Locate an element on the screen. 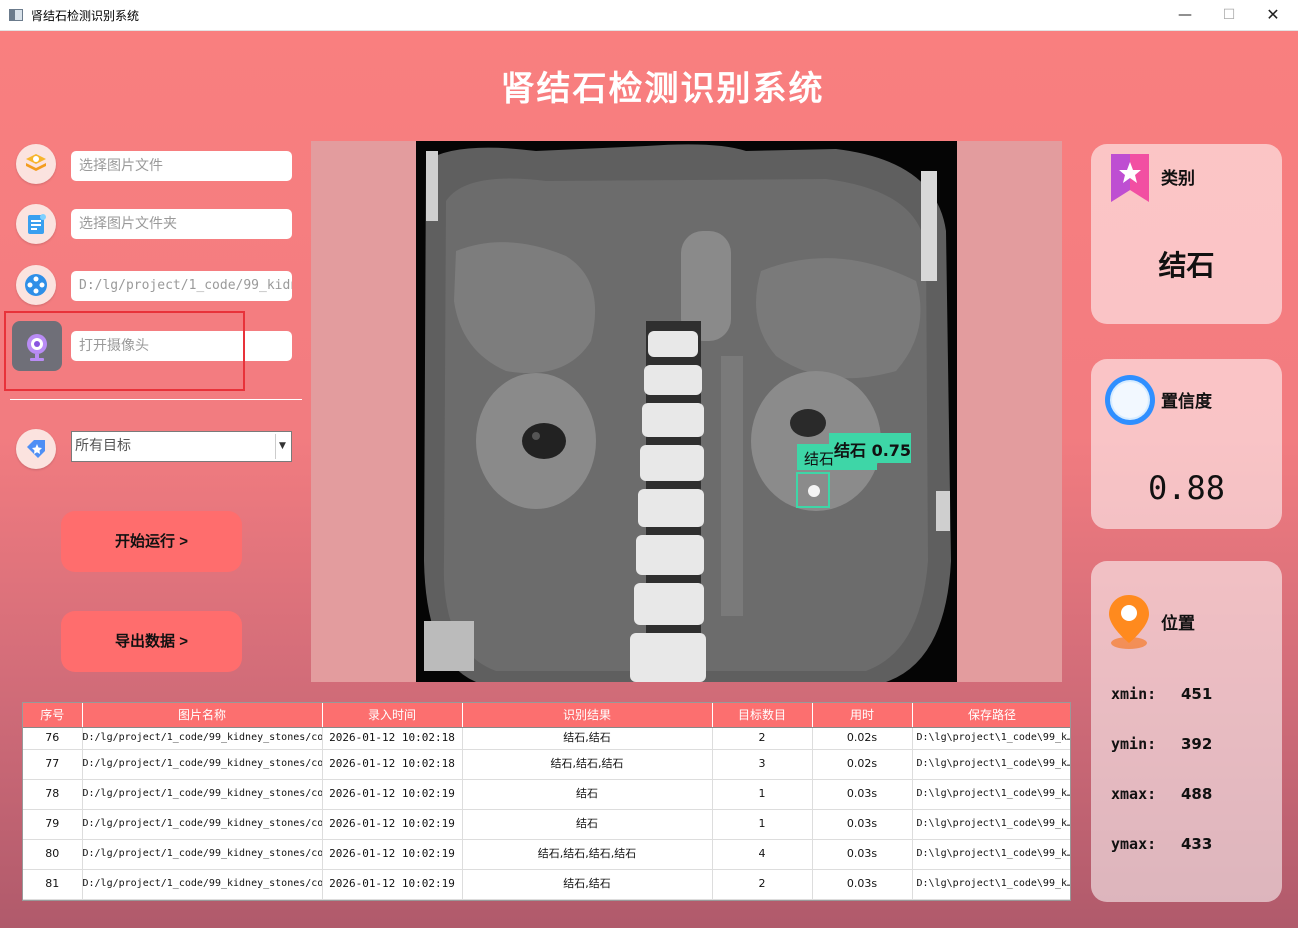 The width and height of the screenshot is (1298, 928). detection-label-2: 结石 0.75 is located at coordinates (873, 450).